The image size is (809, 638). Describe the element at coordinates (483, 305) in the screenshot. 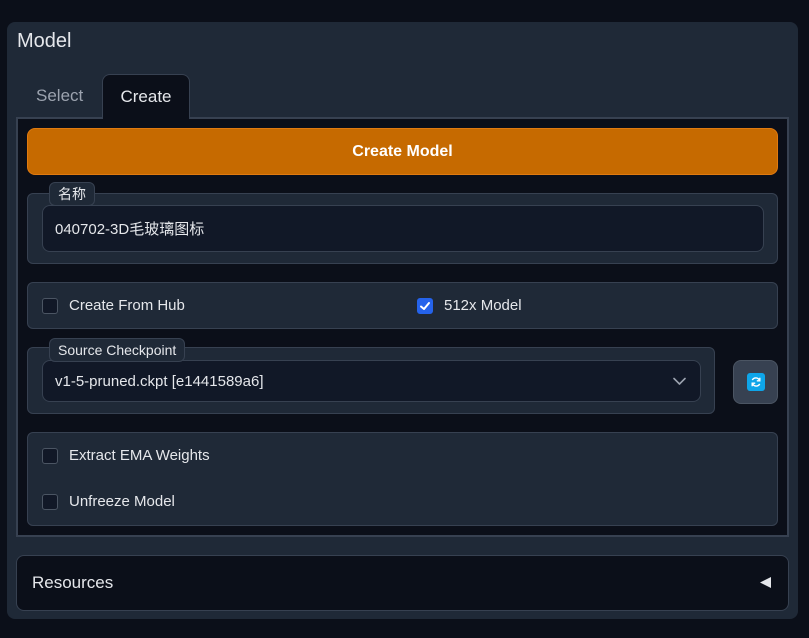

I see `512x-model-label: 512x Model` at that location.